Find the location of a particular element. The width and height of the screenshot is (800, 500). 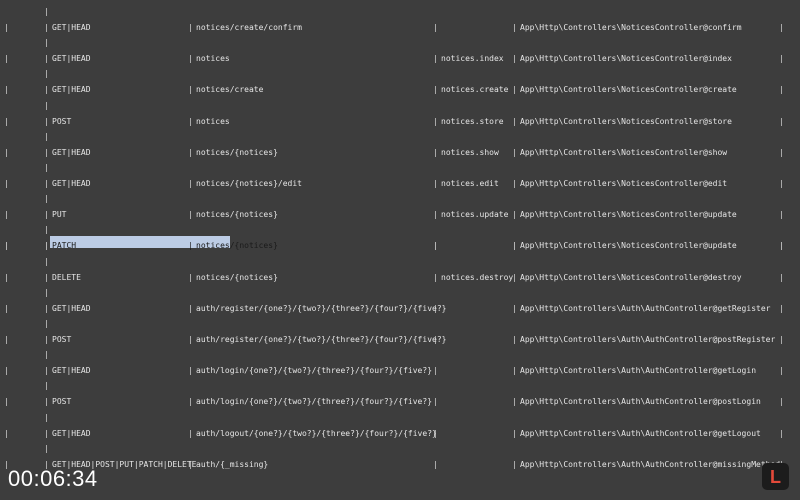

route-method: PATCH is located at coordinates (64, 246).